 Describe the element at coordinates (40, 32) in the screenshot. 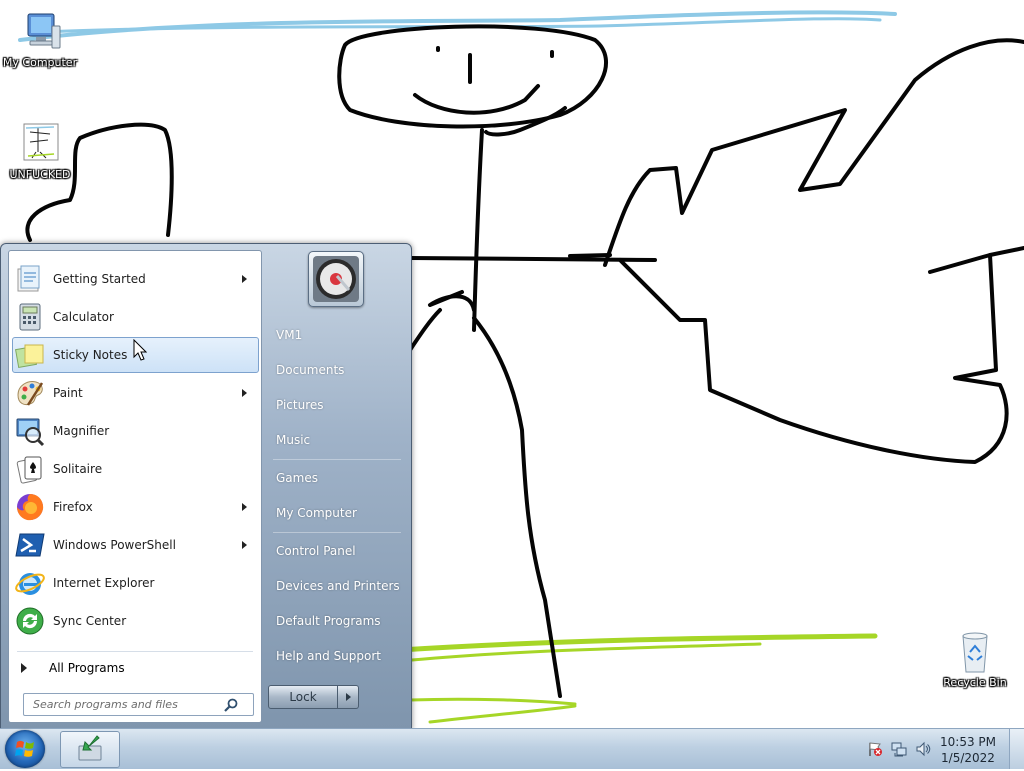

I see `computer-icon` at that location.